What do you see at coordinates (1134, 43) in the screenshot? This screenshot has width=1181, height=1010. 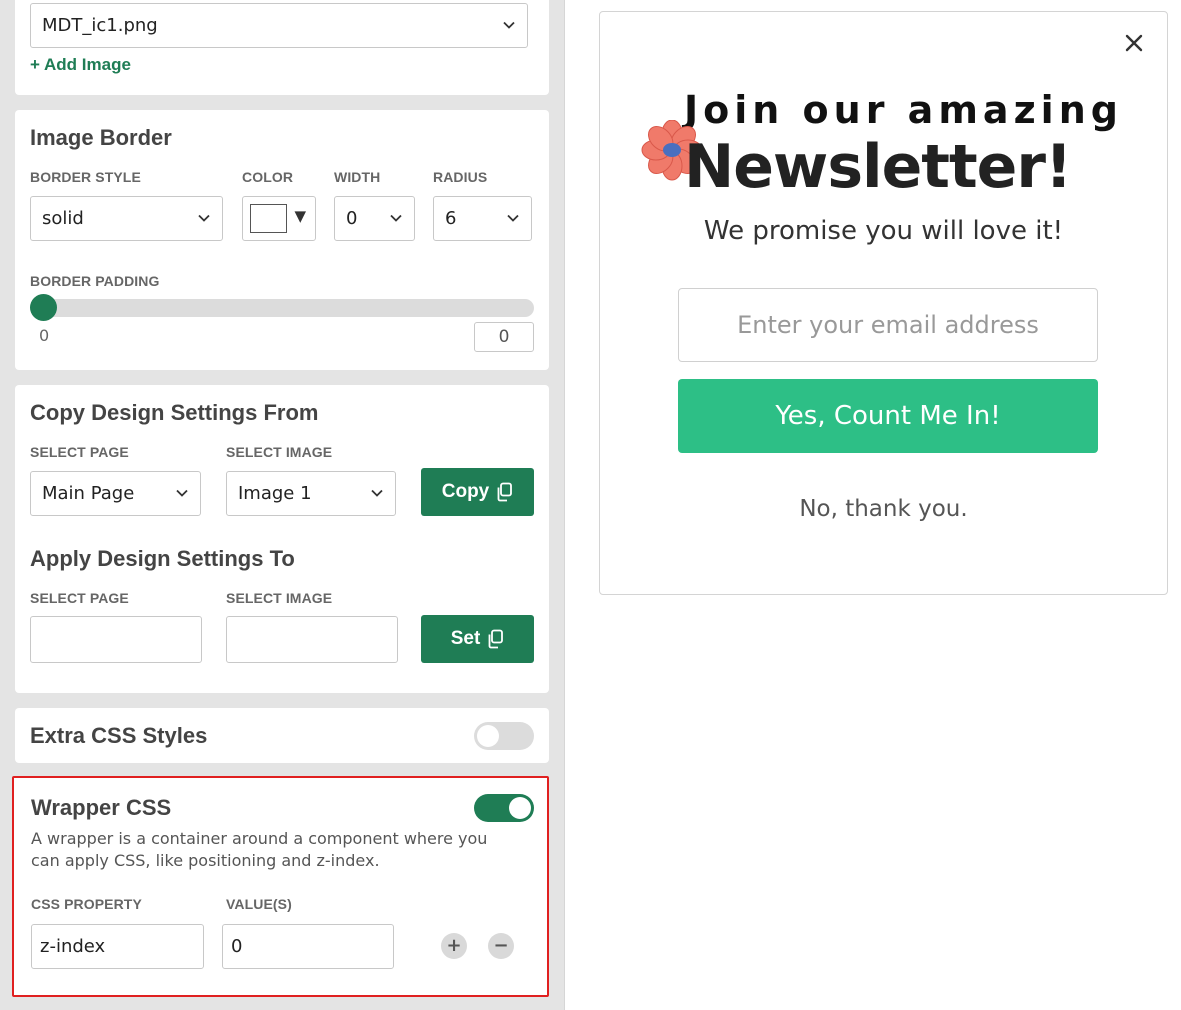 I see `close-icon` at bounding box center [1134, 43].